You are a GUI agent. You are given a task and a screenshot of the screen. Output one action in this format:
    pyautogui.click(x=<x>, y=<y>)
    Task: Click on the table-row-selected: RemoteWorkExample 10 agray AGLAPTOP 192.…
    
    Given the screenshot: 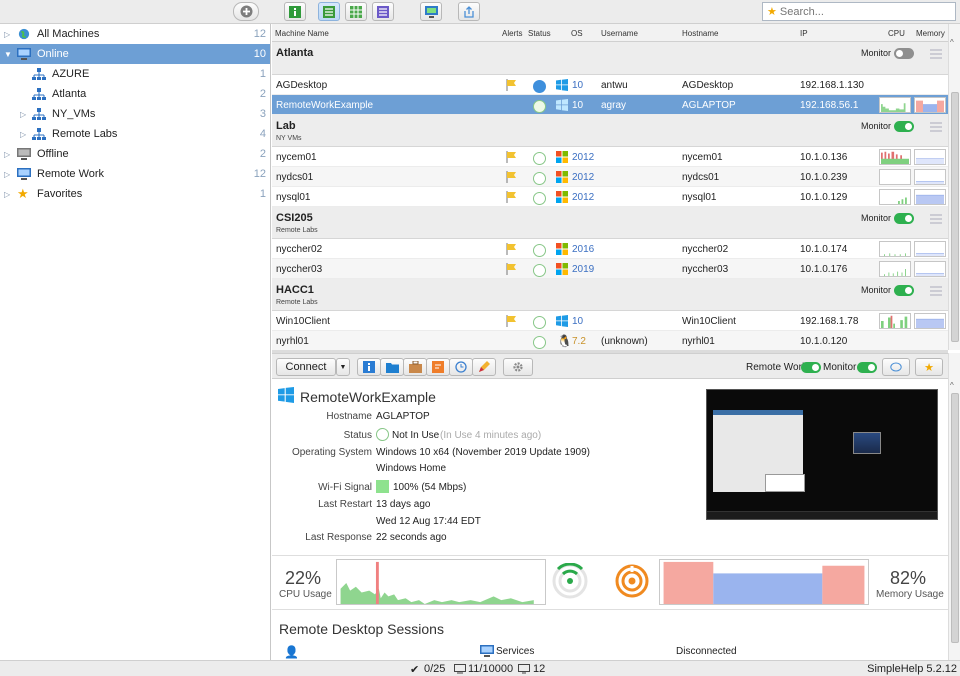 What is the action you would take?
    pyautogui.click(x=610, y=105)
    